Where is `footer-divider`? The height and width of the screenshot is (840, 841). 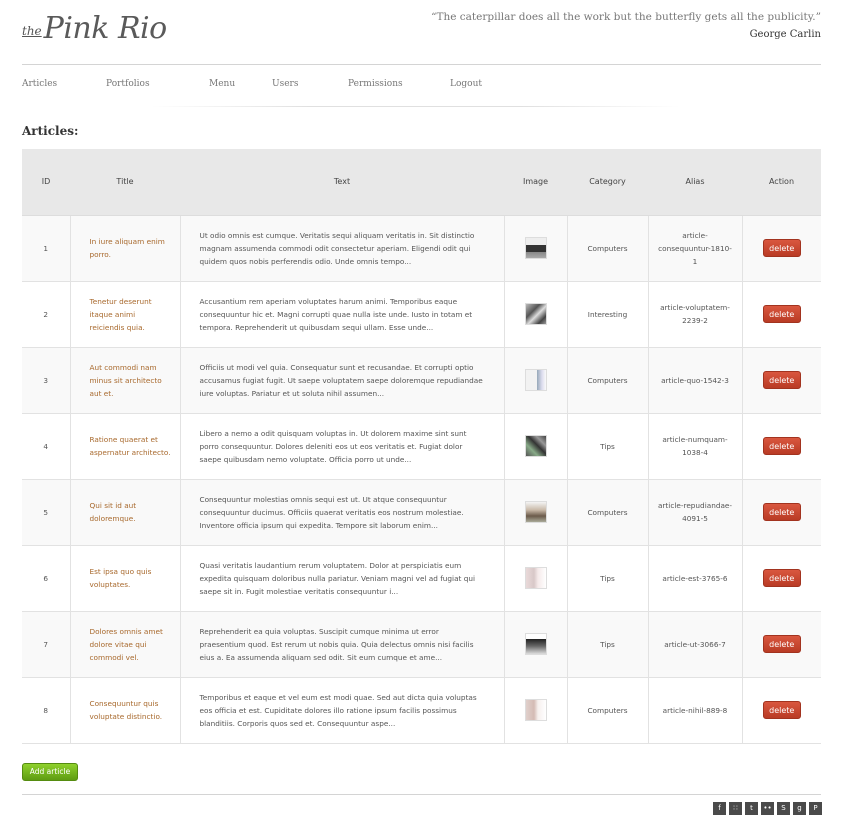
footer-divider is located at coordinates (421, 794).